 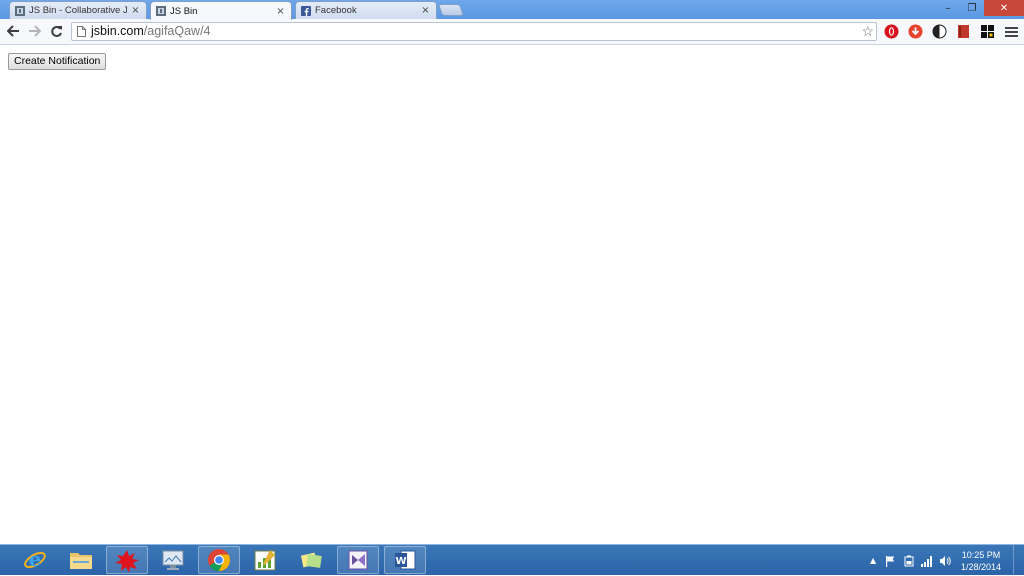 I want to click on back-arrow-icon, so click(x=12, y=31).